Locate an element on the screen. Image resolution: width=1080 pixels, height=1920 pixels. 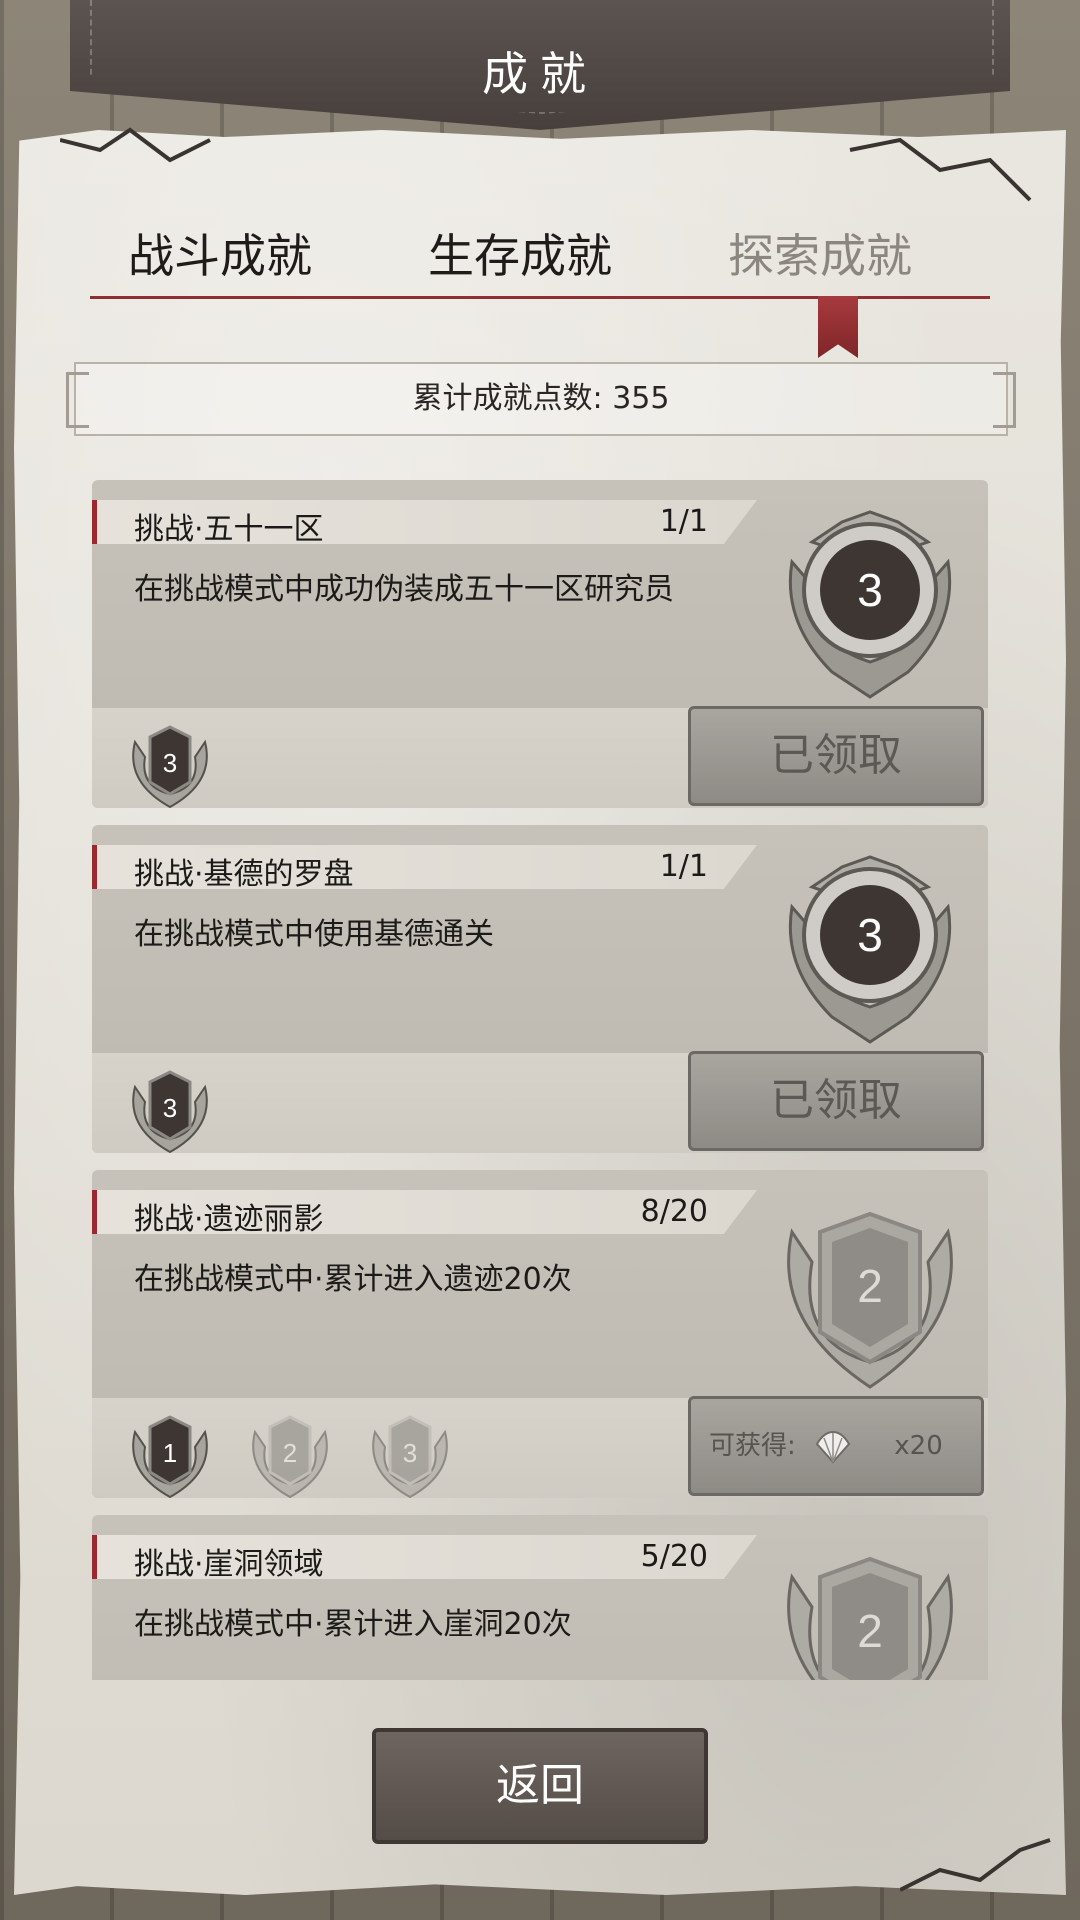
achievement-card: 挑战·基德的罗盘 1/1 在挑战模式中使用基德通关 3 3 已领取 is located at coordinates (540, 989).